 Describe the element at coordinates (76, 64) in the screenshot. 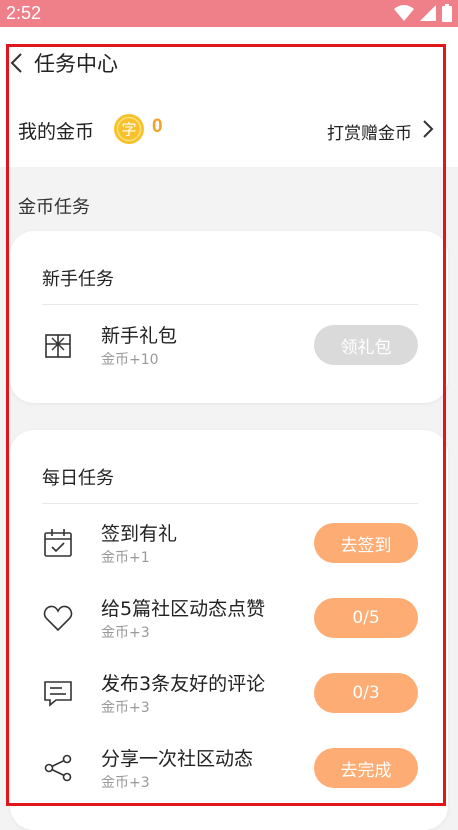

I see `page-title: 任务中心` at that location.